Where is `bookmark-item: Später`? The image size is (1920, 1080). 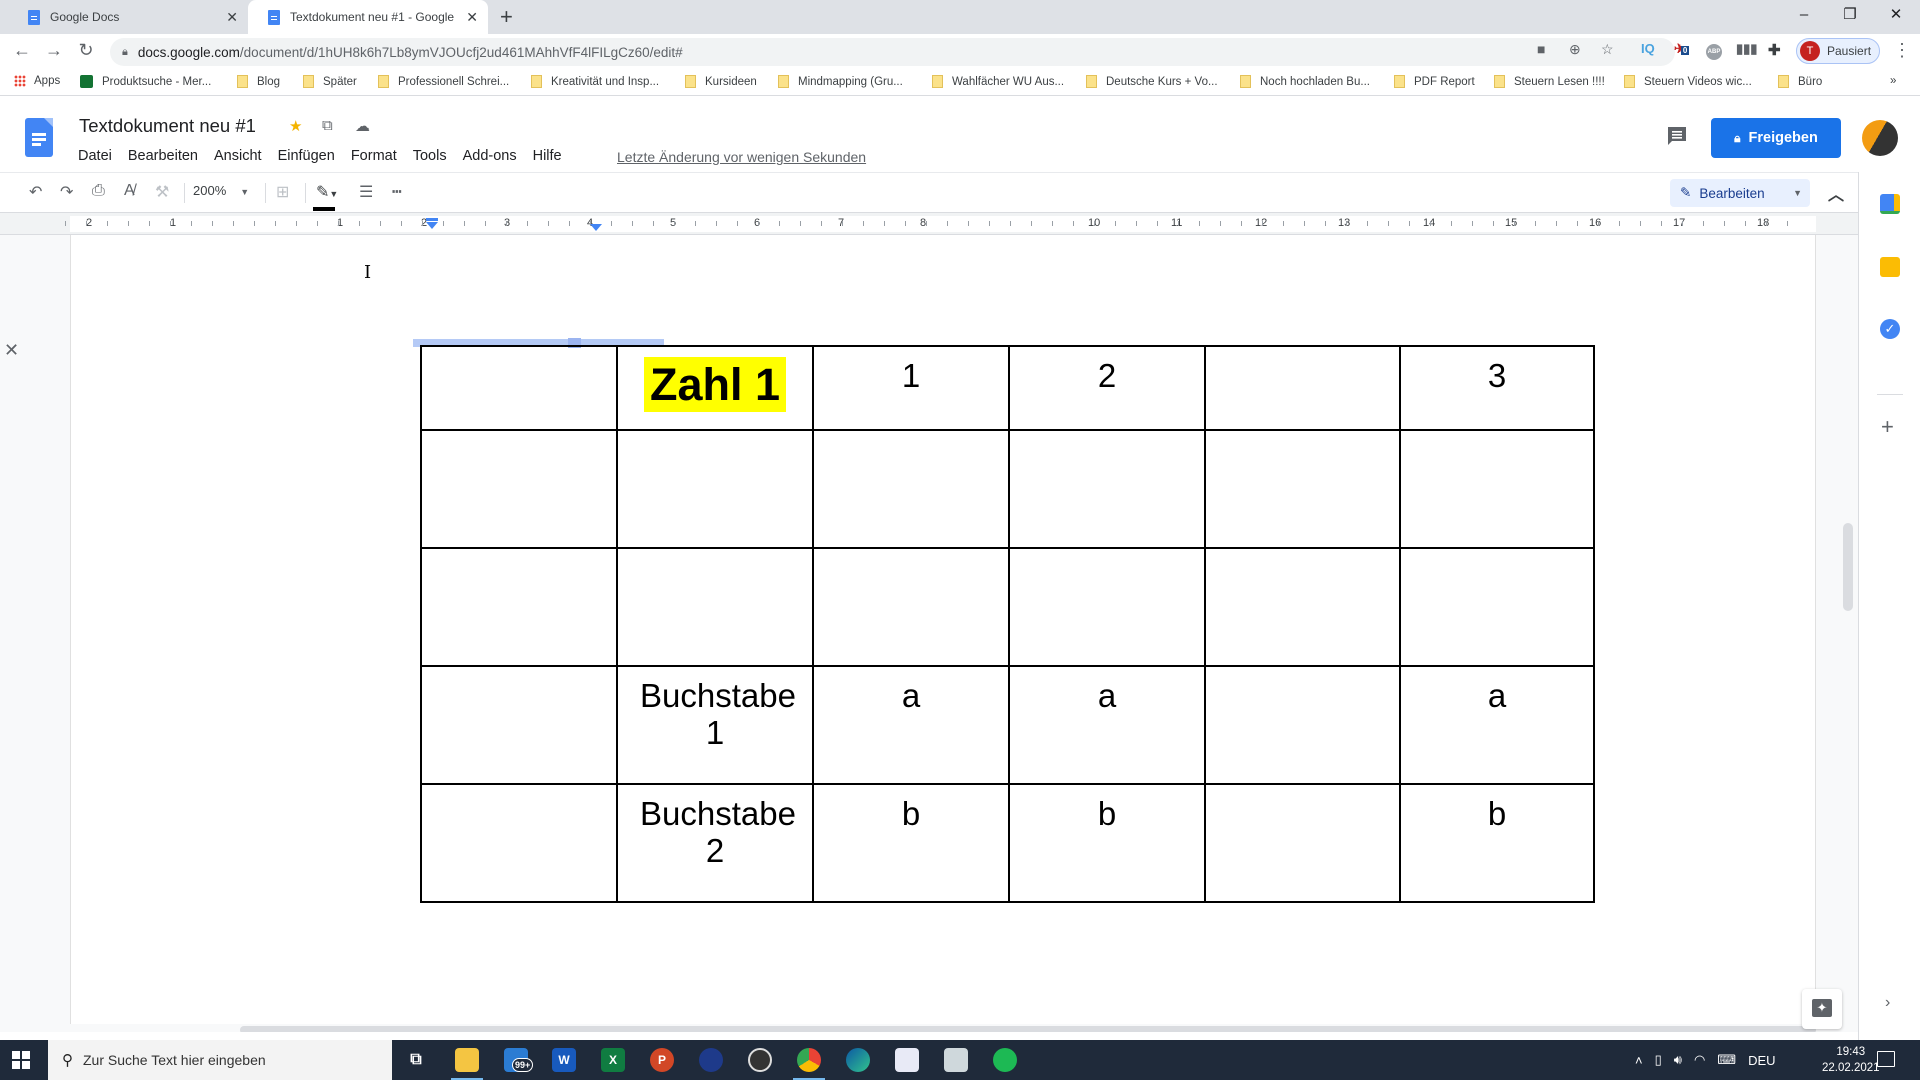 bookmark-item: Später is located at coordinates (330, 81).